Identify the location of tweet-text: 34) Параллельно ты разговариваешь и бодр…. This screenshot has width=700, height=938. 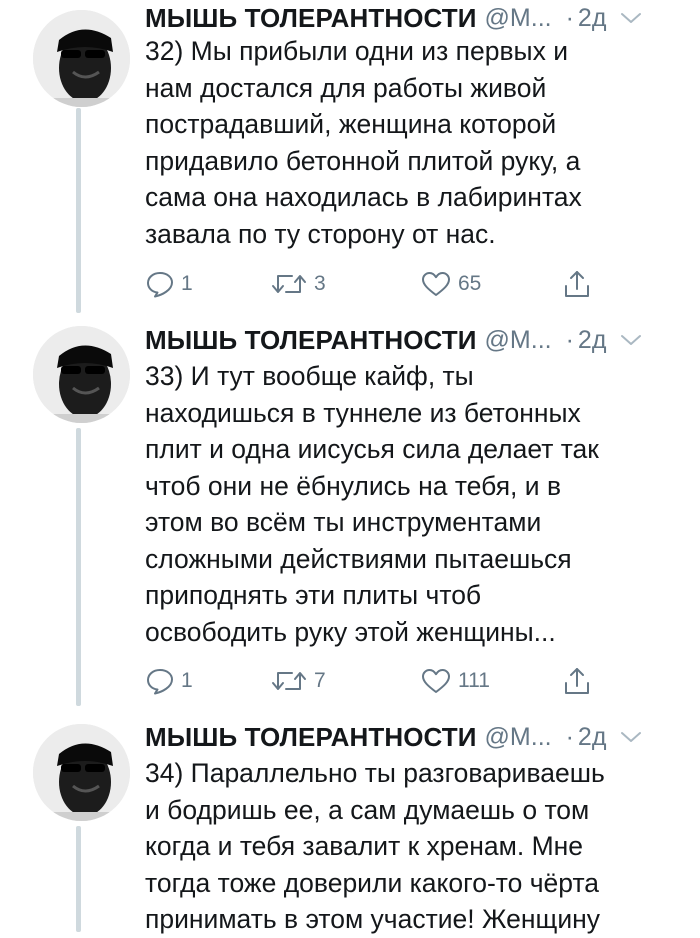
(375, 846).